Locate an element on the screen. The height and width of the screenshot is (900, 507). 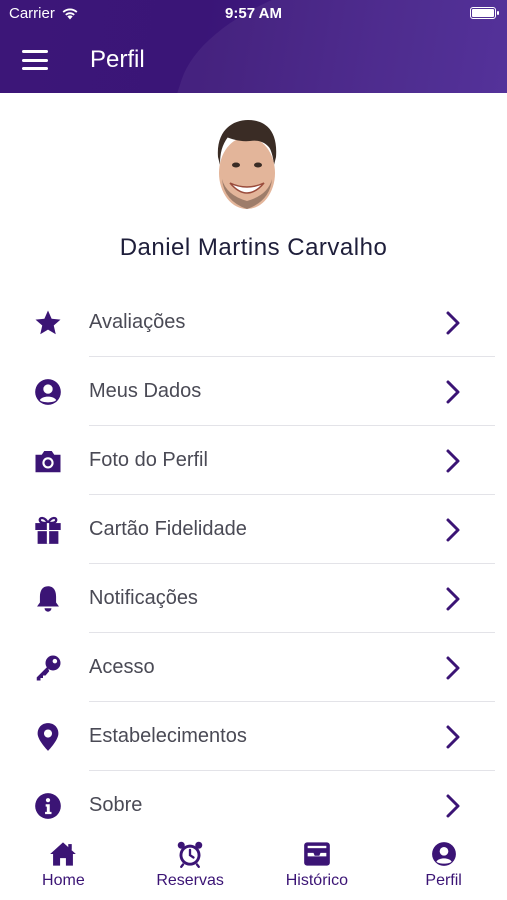
menu-item-label: Meus Dados is located at coordinates (145, 391).